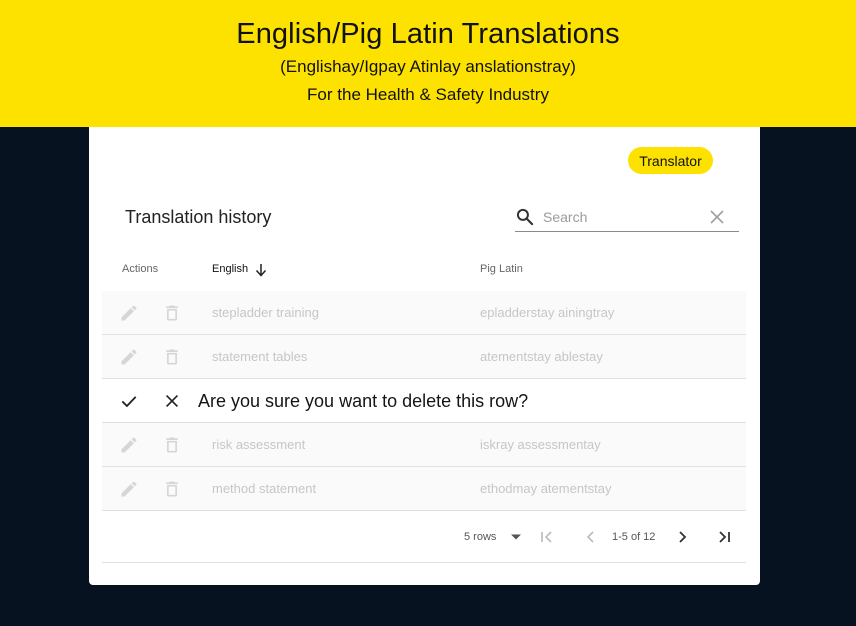 The width and height of the screenshot is (856, 626). What do you see at coordinates (525, 217) in the screenshot?
I see `search-icon` at bounding box center [525, 217].